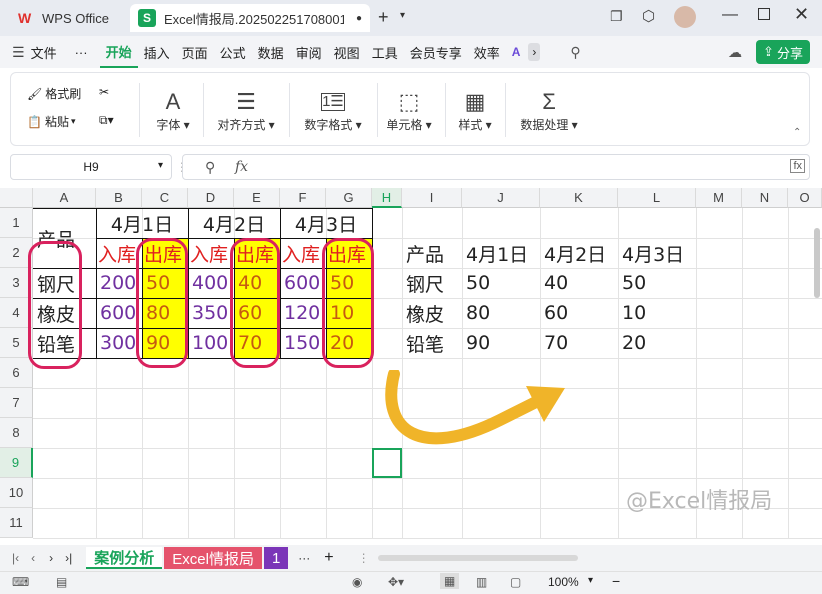 This screenshot has width=822, height=594. I want to click on column-header: A, so click(64, 198).